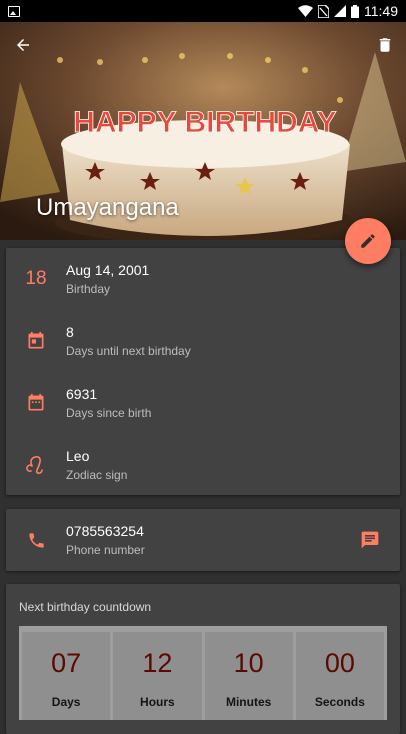 The image size is (406, 734). Describe the element at coordinates (34, 465) in the screenshot. I see `leo-zodiac-icon` at that location.